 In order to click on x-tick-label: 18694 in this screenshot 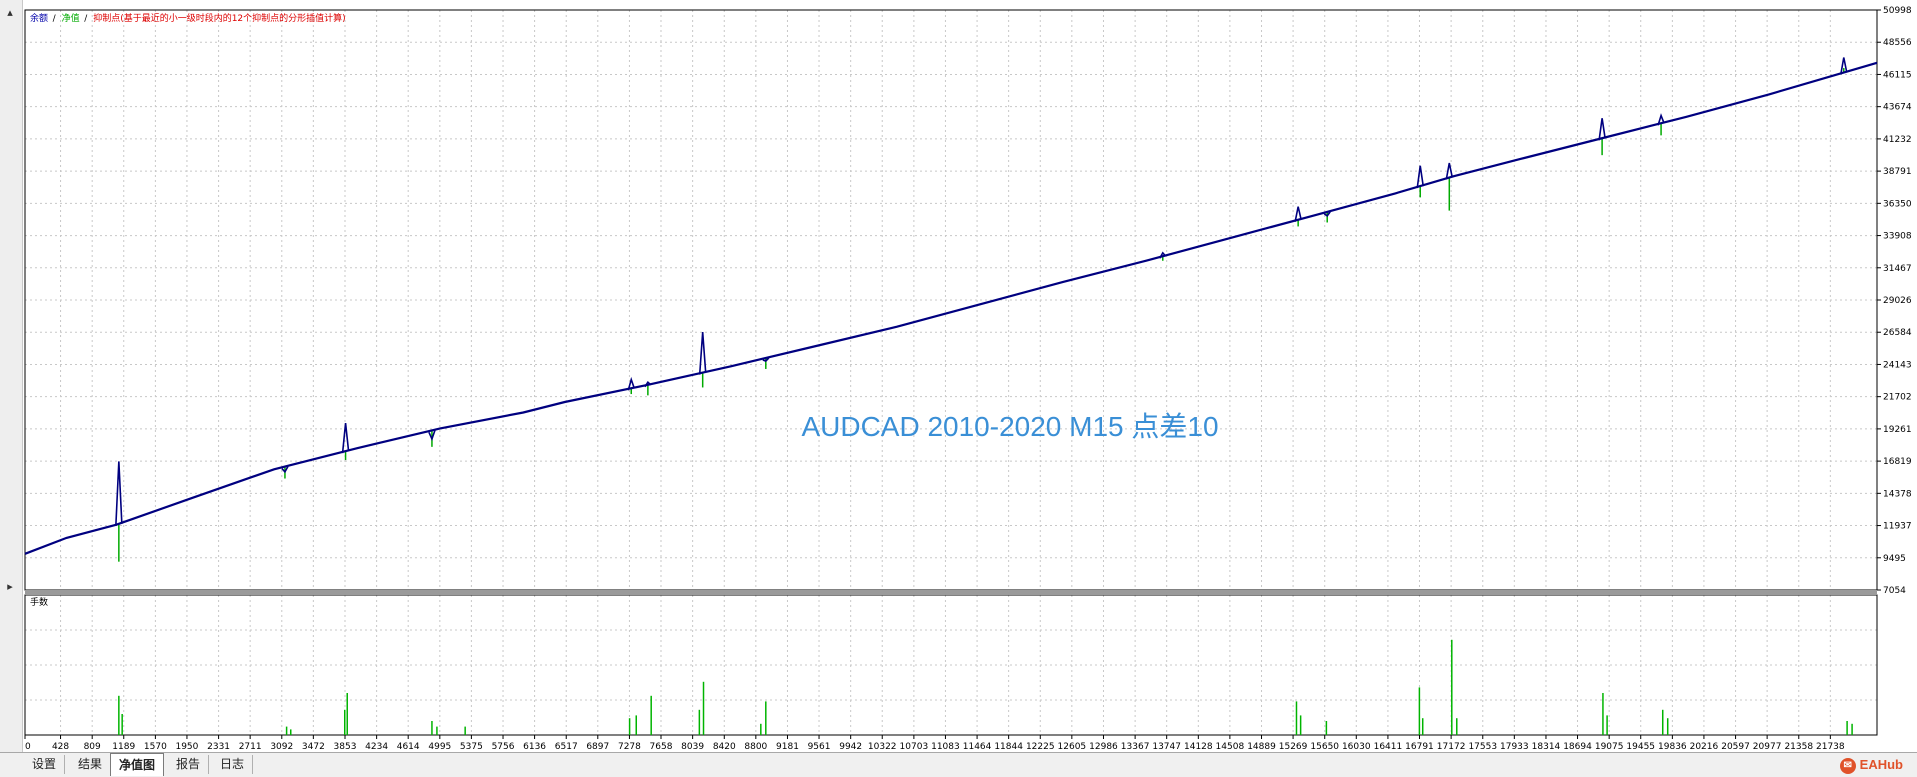, I will do `click(1577, 747)`.